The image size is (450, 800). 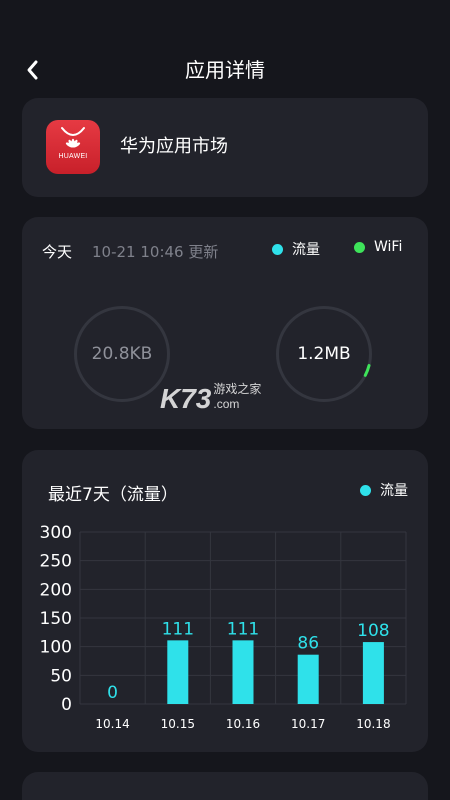 What do you see at coordinates (61, 676) in the screenshot?
I see `y-tick-label: 50` at bounding box center [61, 676].